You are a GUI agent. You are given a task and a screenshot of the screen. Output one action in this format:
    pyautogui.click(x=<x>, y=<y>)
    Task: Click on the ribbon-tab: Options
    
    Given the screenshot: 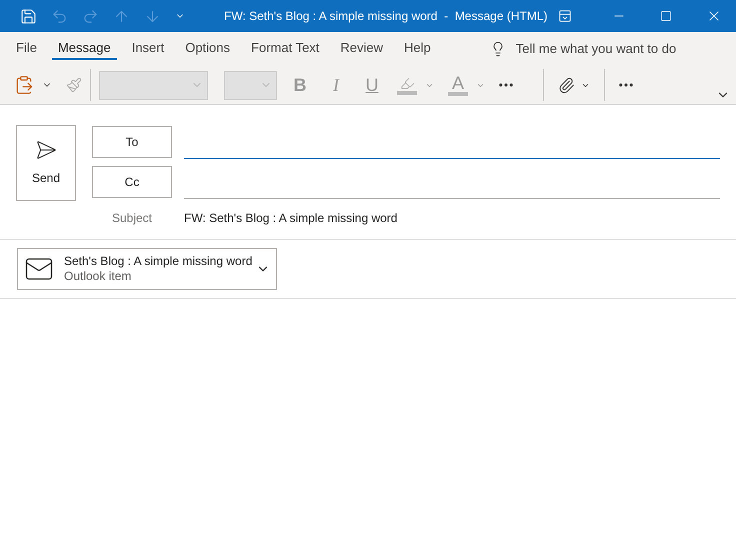 What is the action you would take?
    pyautogui.click(x=207, y=49)
    